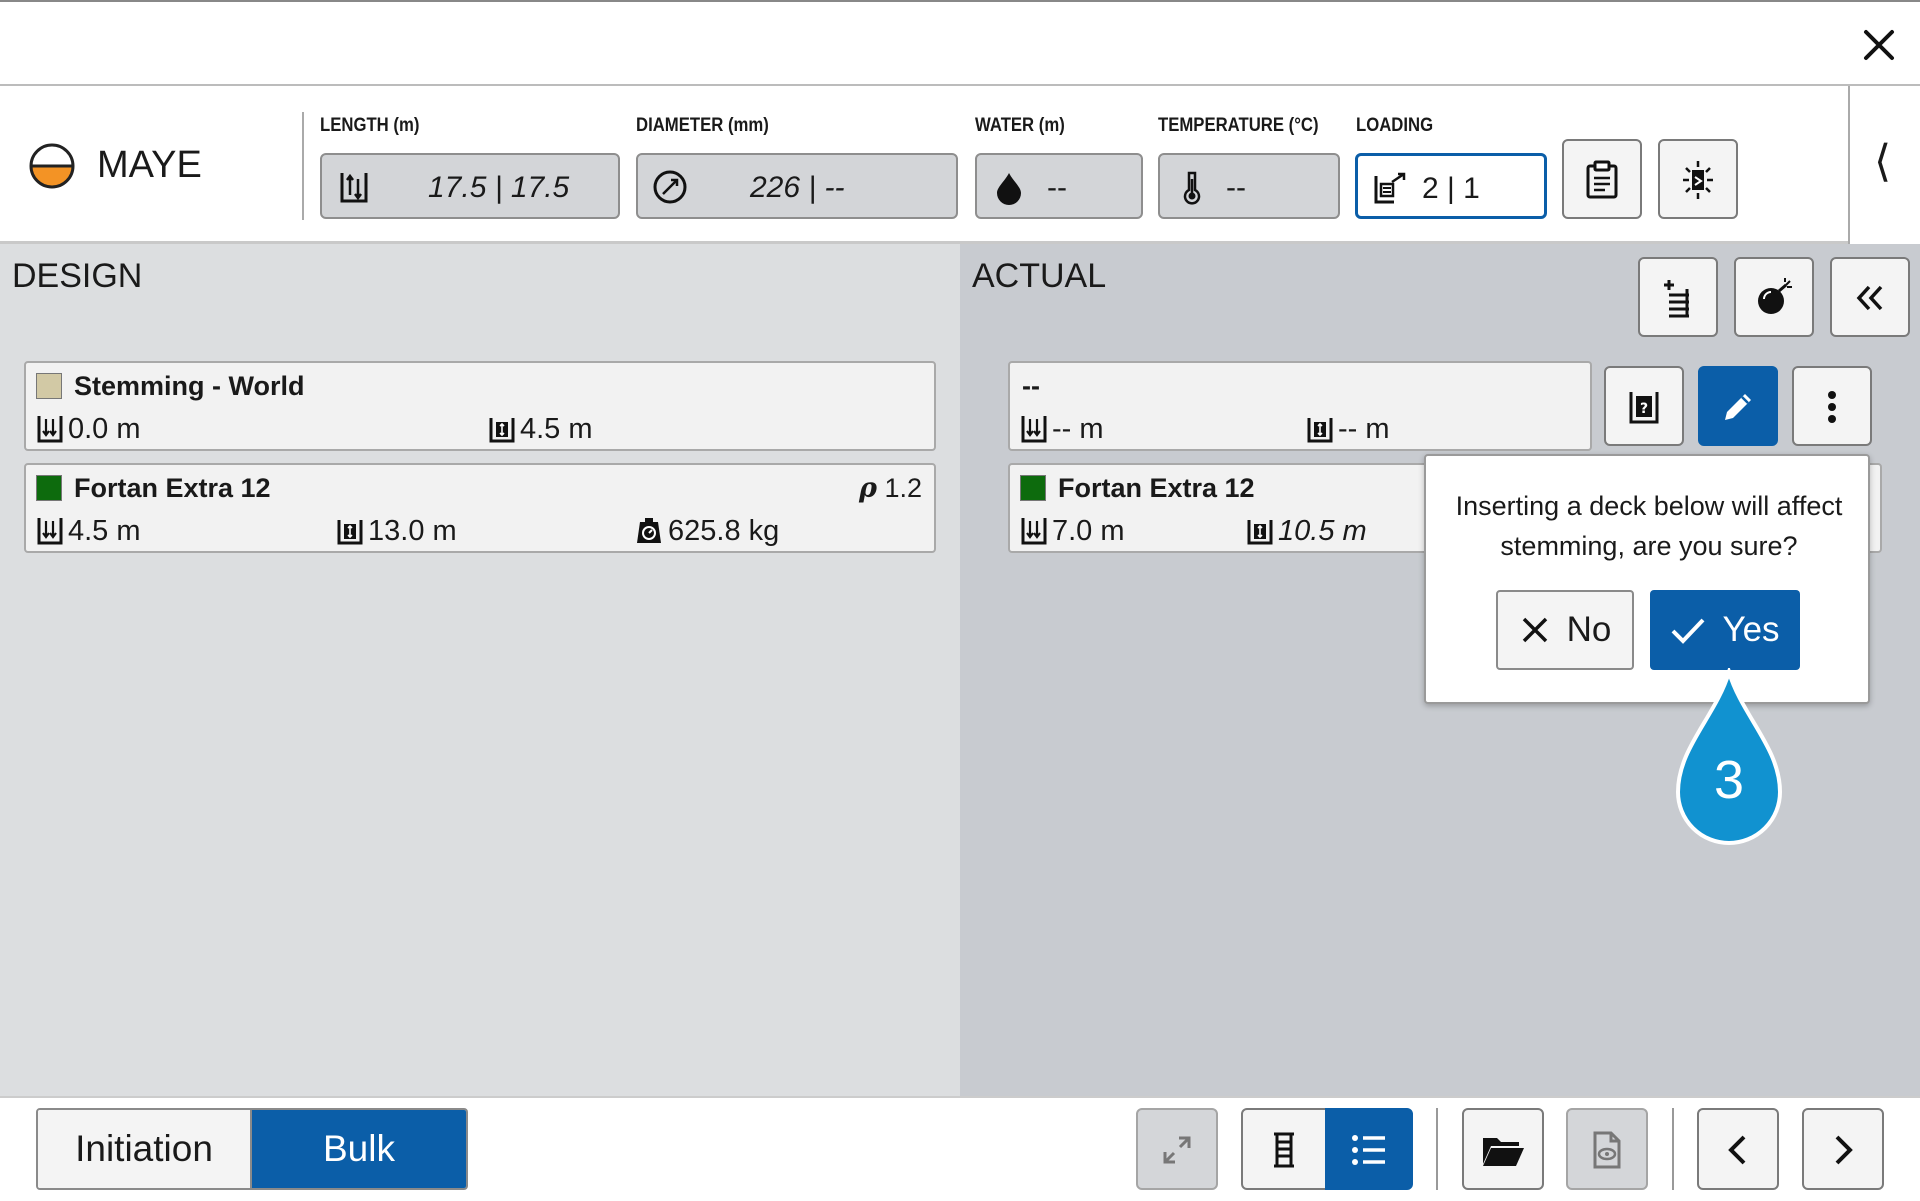 Image resolution: width=1920 pixels, height=1201 pixels. I want to click on chevron-right-icon, so click(1844, 1150).